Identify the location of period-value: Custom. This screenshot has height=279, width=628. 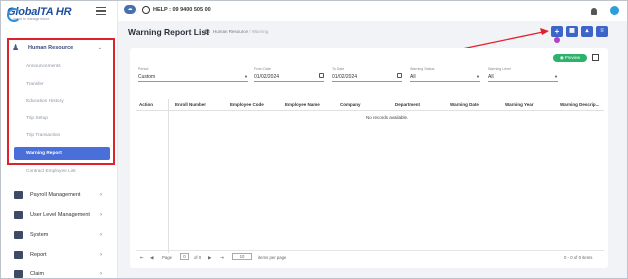
(147, 77).